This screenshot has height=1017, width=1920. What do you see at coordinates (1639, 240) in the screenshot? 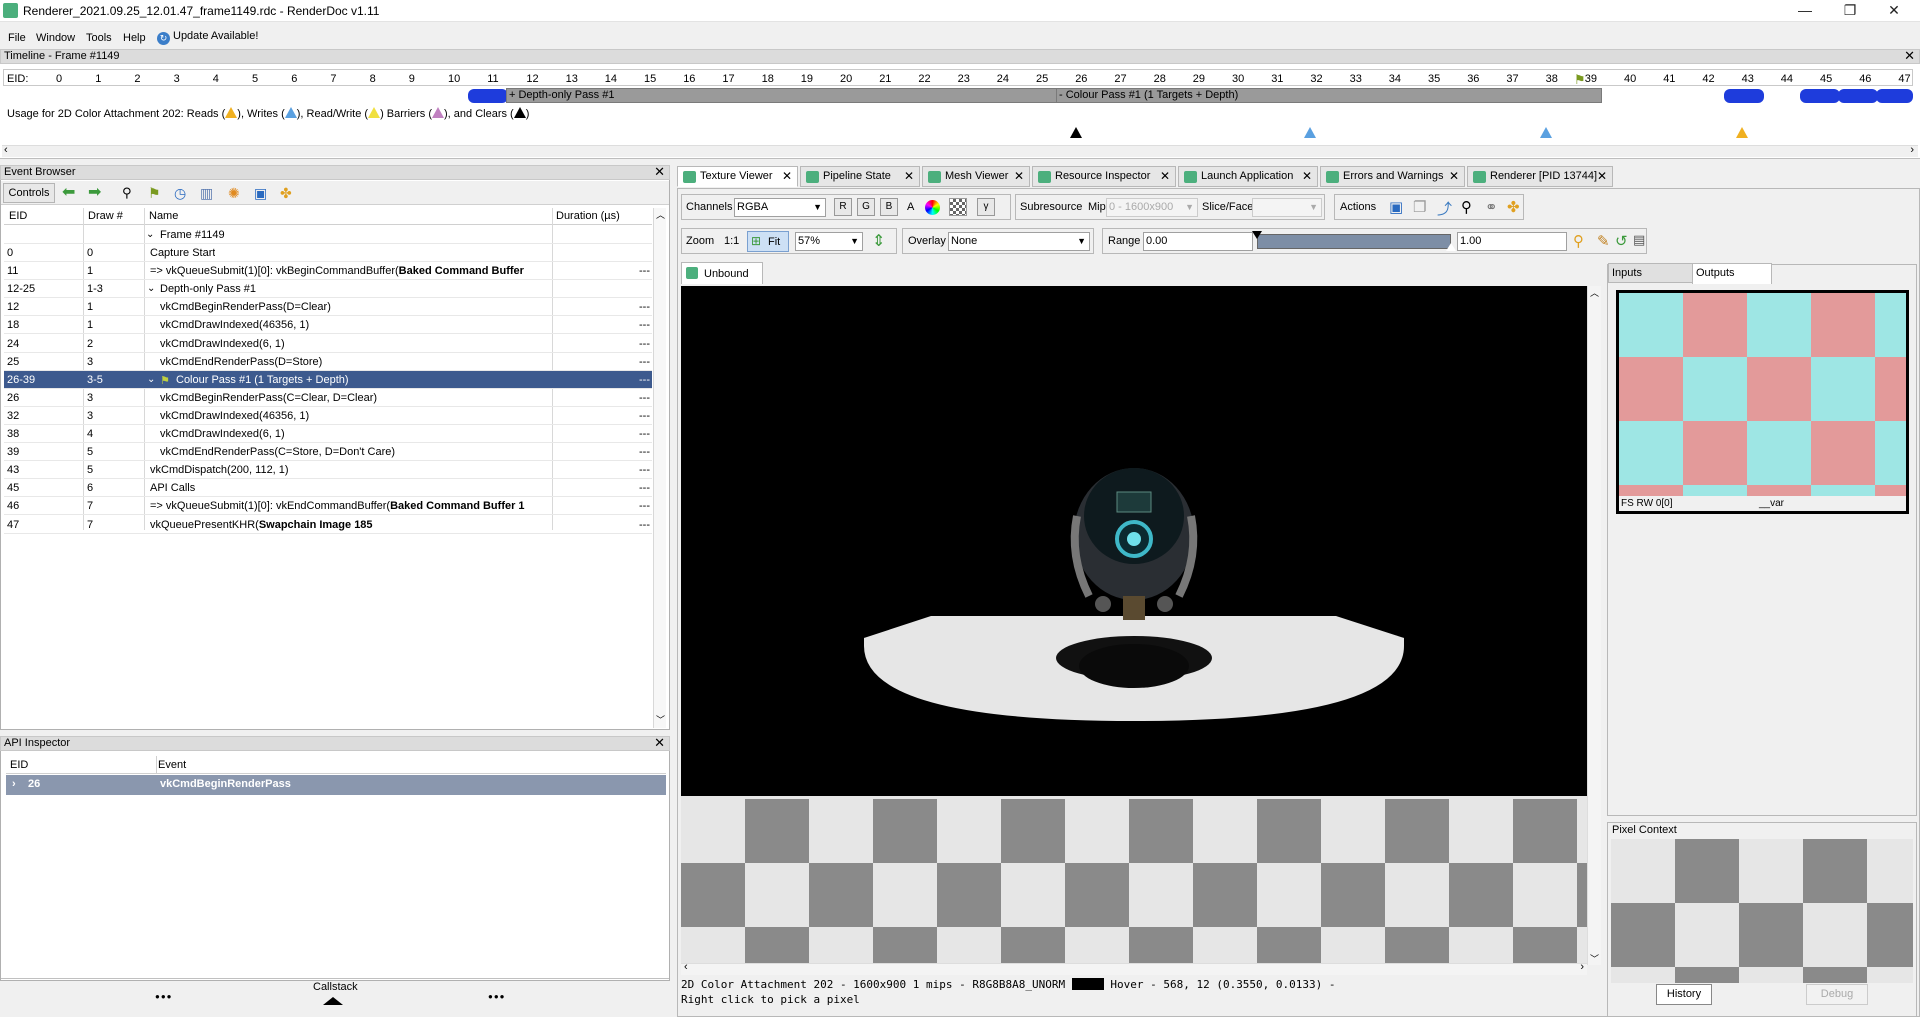
I see `histogram-icon: ▤` at bounding box center [1639, 240].